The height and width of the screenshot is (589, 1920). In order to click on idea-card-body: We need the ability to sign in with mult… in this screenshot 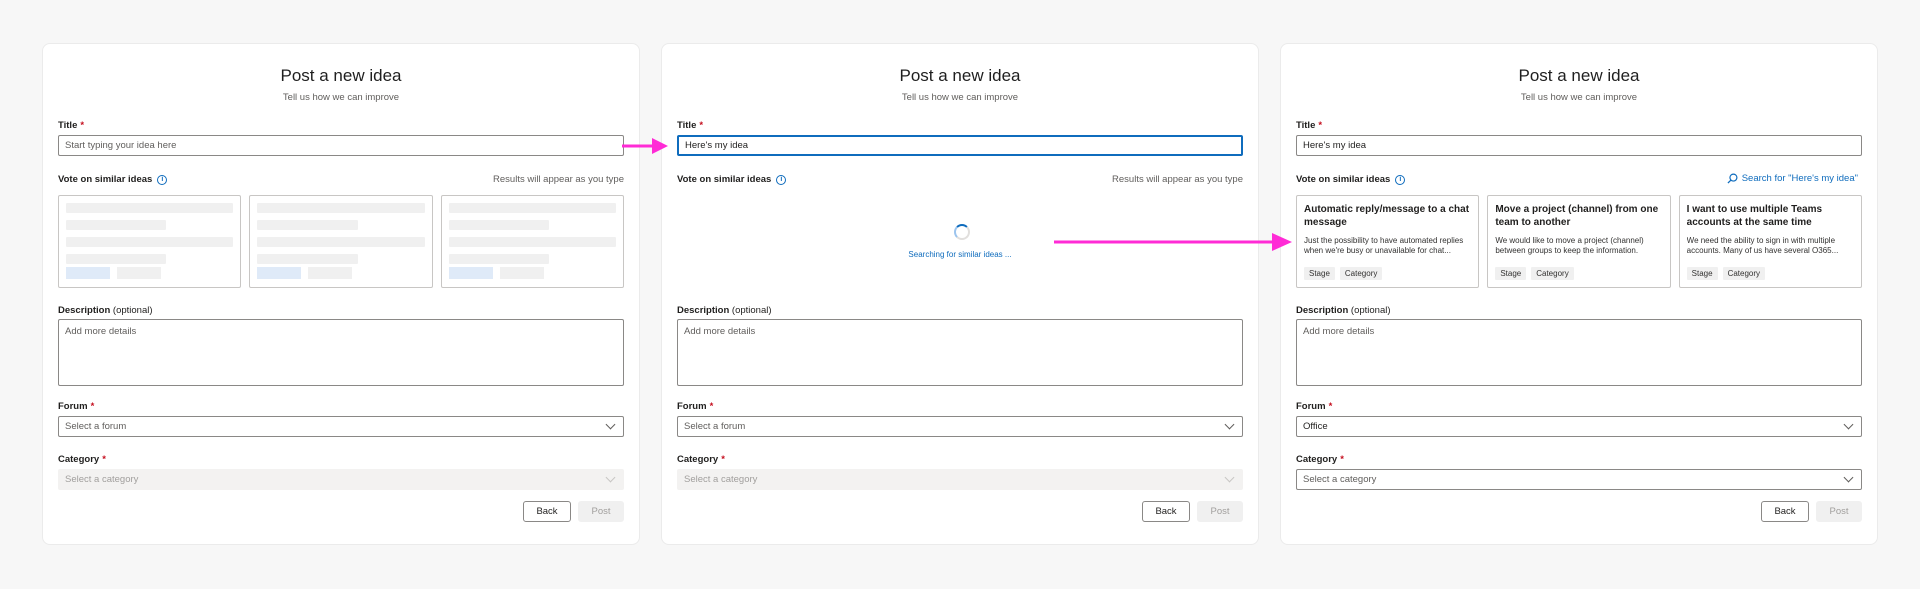, I will do `click(1762, 245)`.